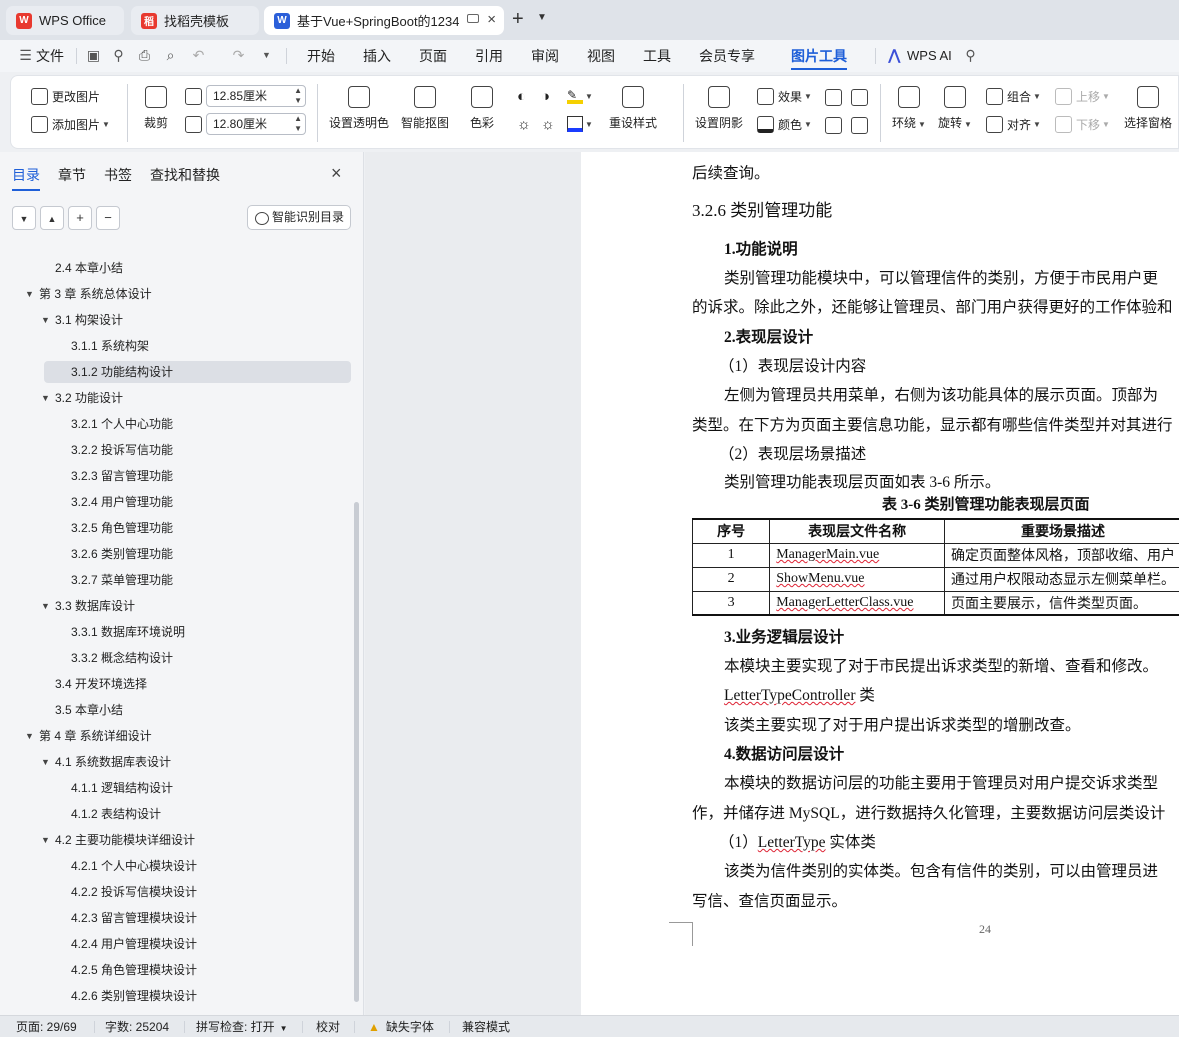 Image resolution: width=1179 pixels, height=1037 pixels. What do you see at coordinates (256, 124) in the screenshot?
I see `width-input: 12.80厘米 ▲ ▼` at bounding box center [256, 124].